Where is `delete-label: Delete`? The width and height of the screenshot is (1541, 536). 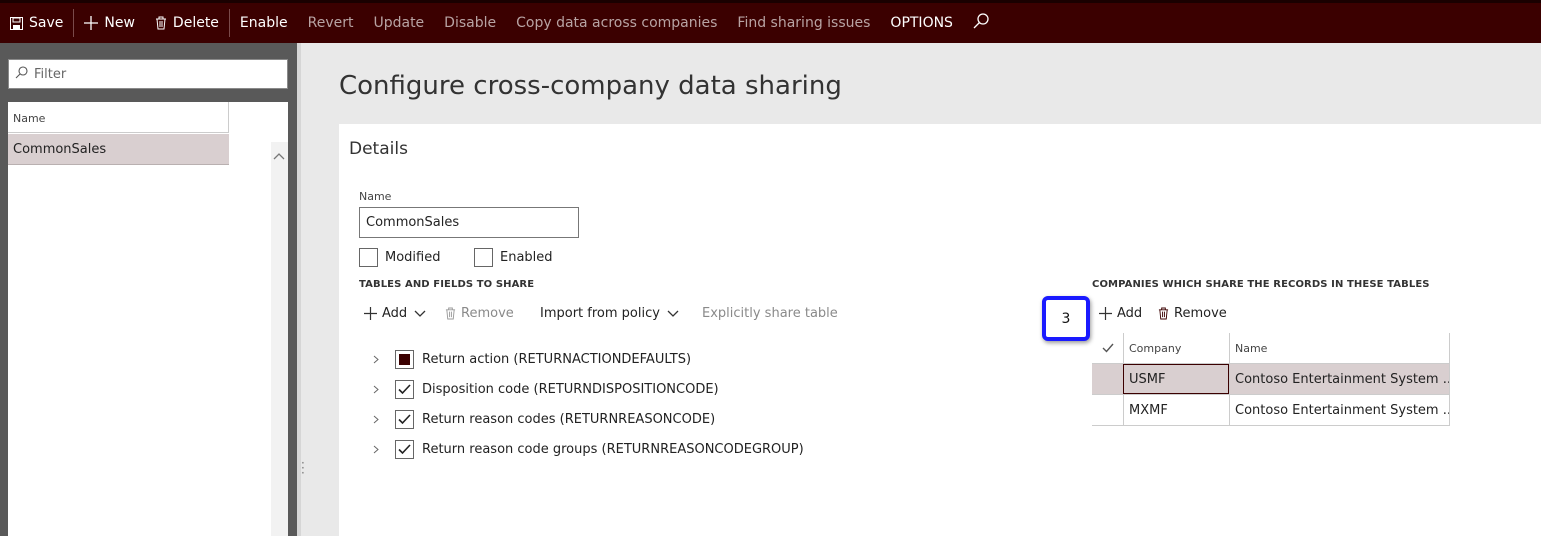 delete-label: Delete is located at coordinates (195, 23).